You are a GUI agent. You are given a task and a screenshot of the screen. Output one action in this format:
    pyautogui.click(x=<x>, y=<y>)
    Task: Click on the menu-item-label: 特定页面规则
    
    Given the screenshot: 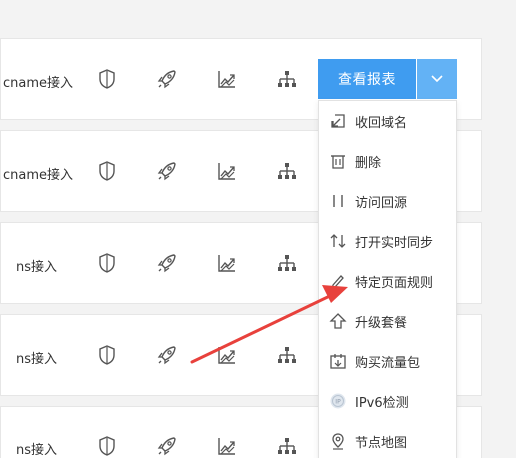 What is the action you would take?
    pyautogui.click(x=394, y=283)
    